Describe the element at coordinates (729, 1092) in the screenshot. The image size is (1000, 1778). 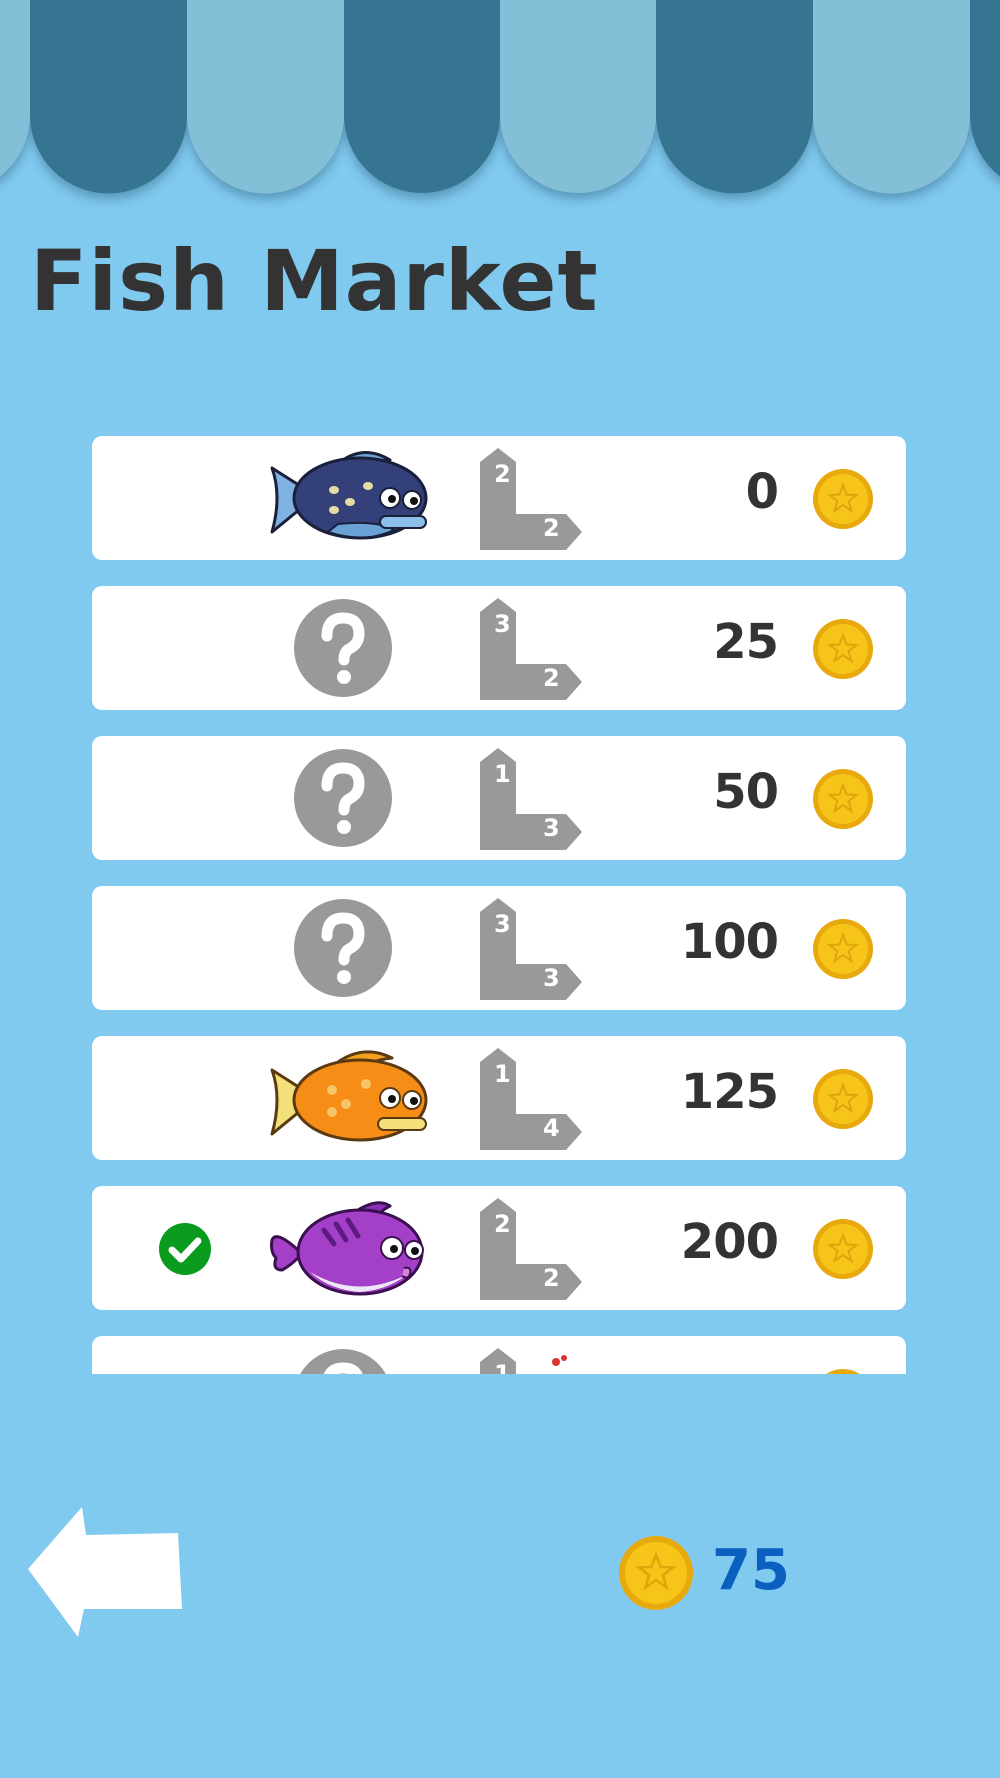
I see `price-label: 125` at that location.